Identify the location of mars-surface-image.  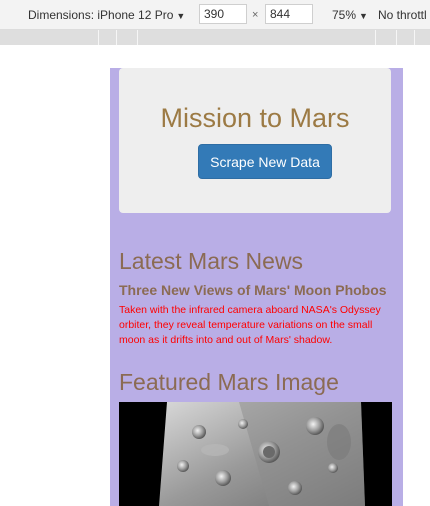
(255, 454).